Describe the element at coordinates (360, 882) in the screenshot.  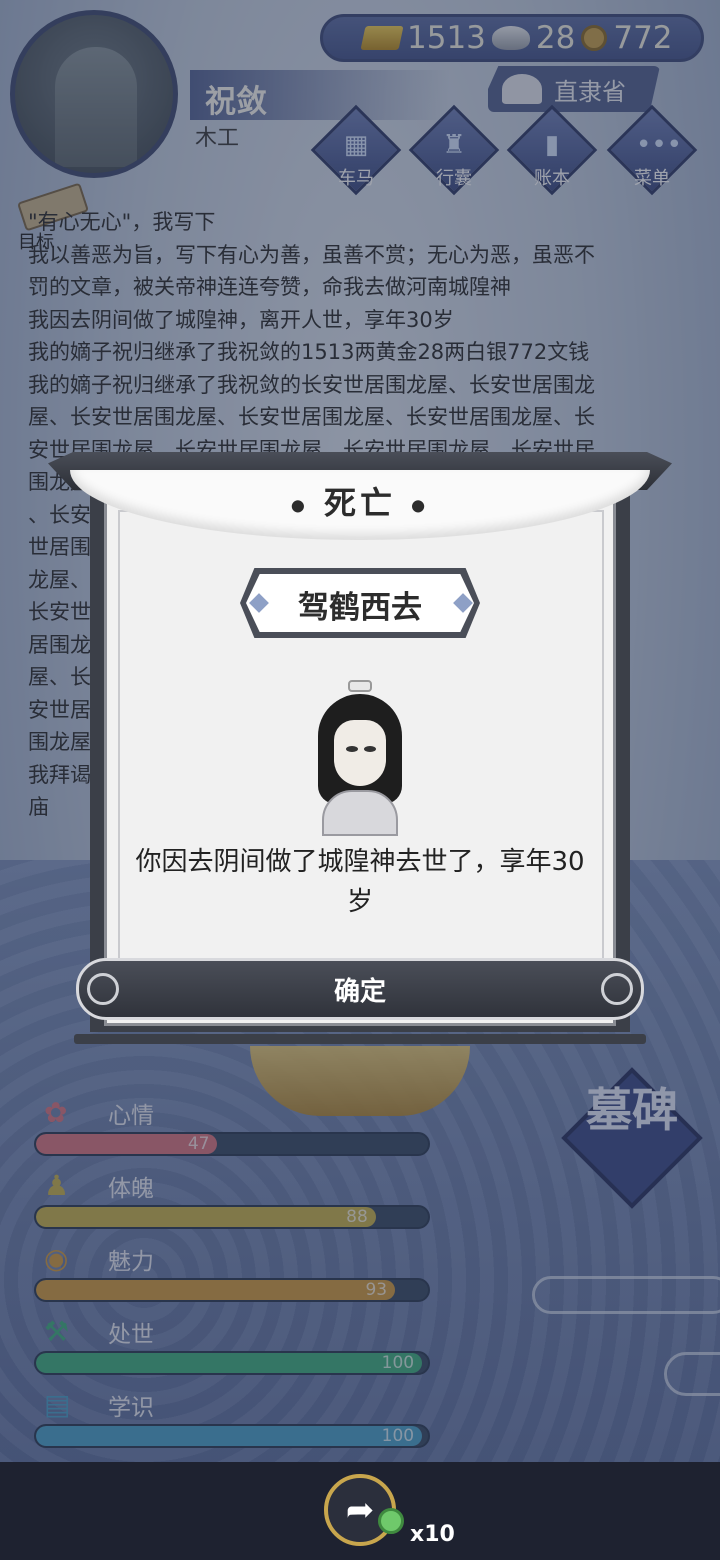
I see `death-message: 你因去阴间做了城隍神去世了，享年30岁` at that location.